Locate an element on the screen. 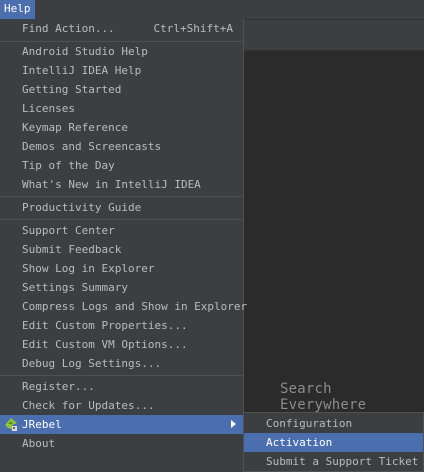 This screenshot has height=472, width=424. menu-item-keymap-reference: Keymap Reference is located at coordinates (121, 127).